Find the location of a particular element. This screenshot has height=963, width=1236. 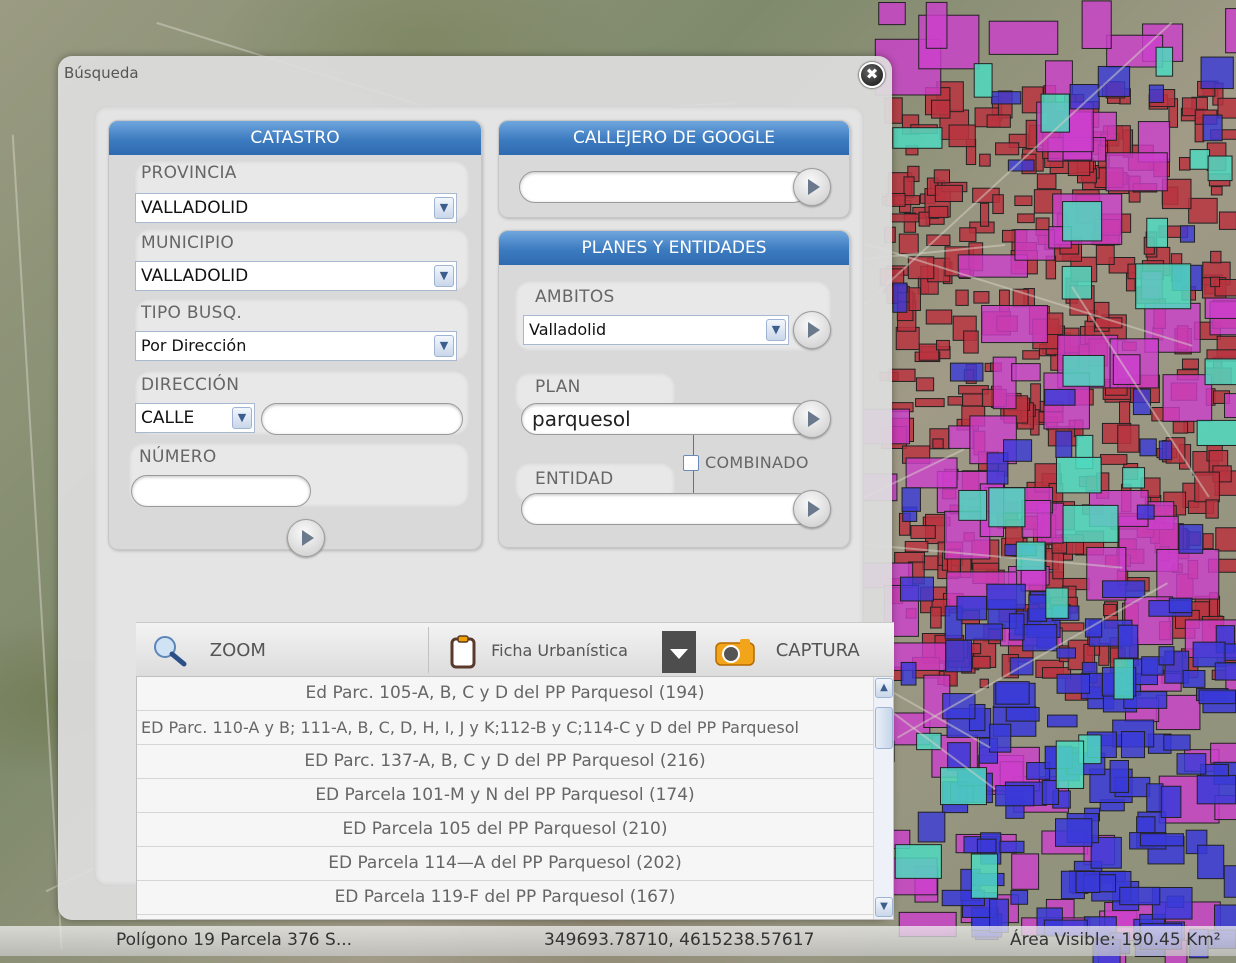

direccion-input is located at coordinates (362, 419).